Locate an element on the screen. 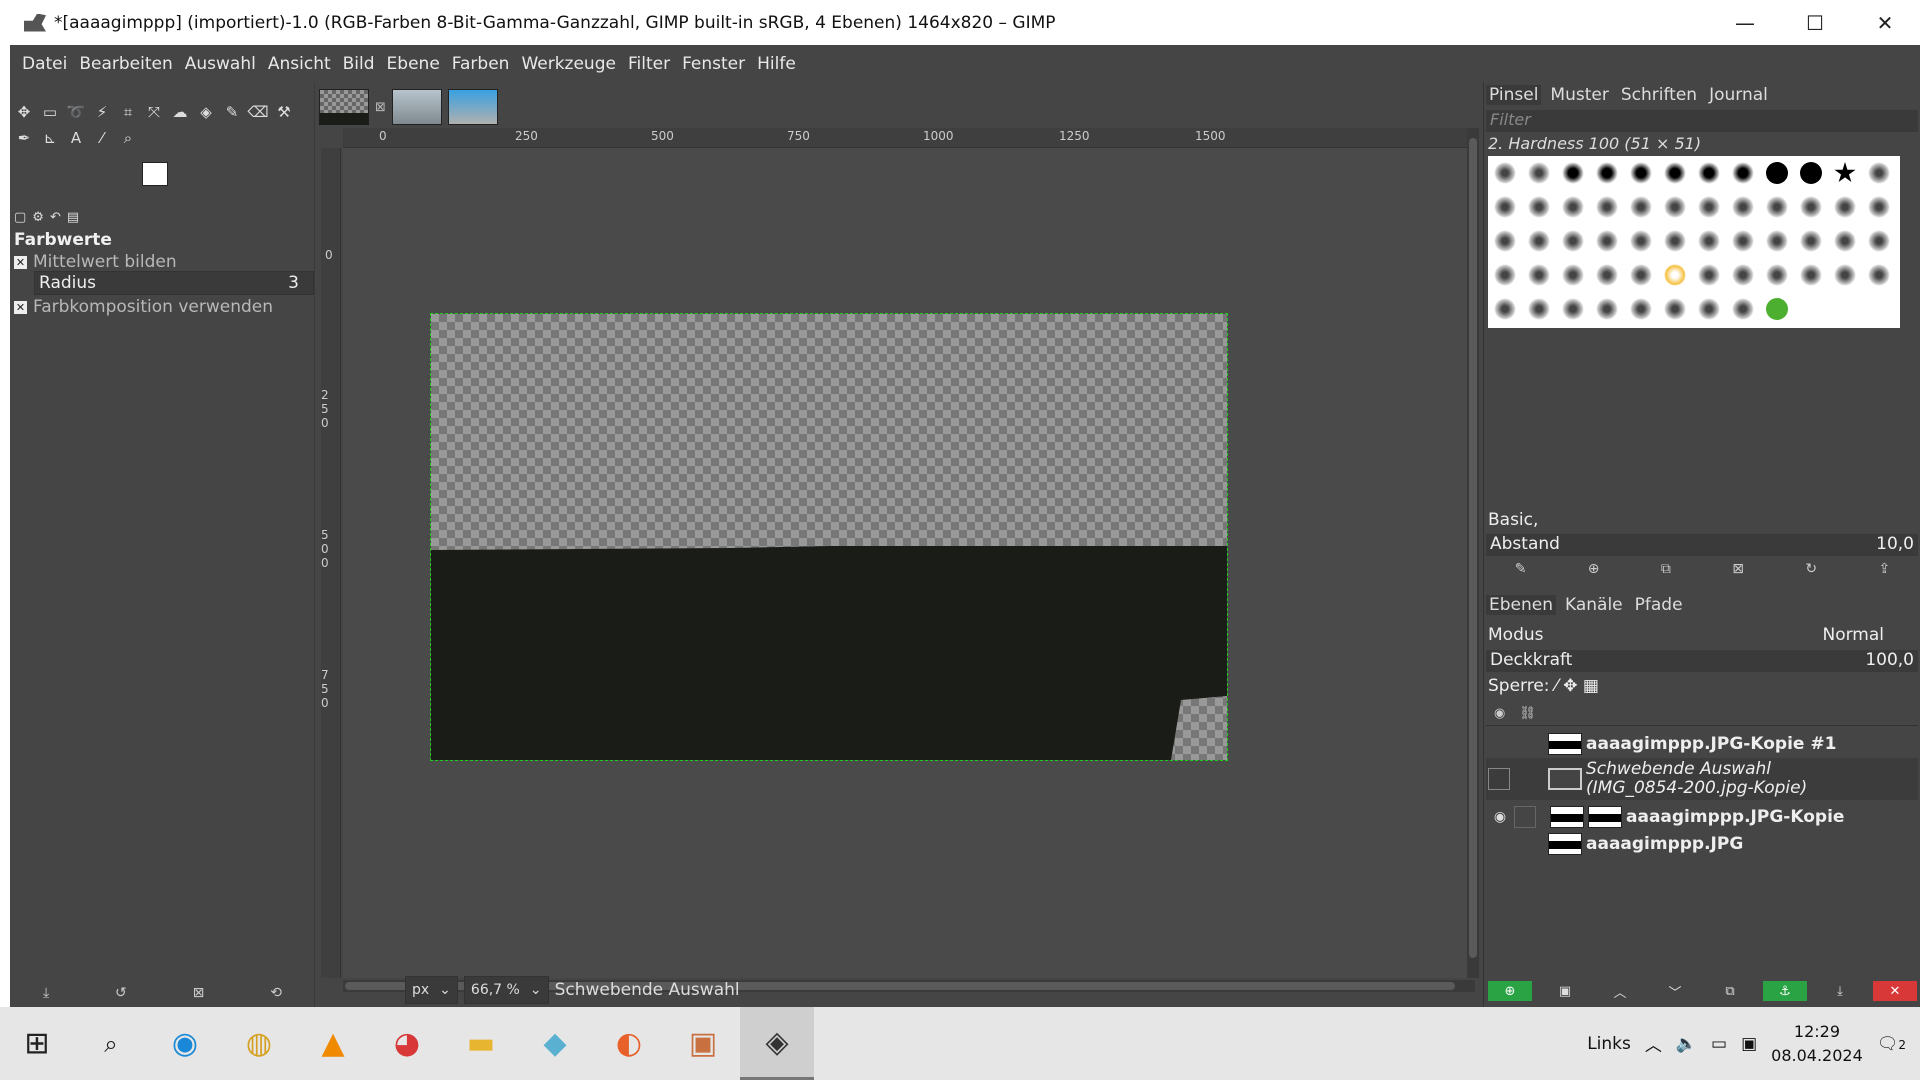 The width and height of the screenshot is (1920, 1080). open-as-image-icon: ⇪ is located at coordinates (1885, 569).